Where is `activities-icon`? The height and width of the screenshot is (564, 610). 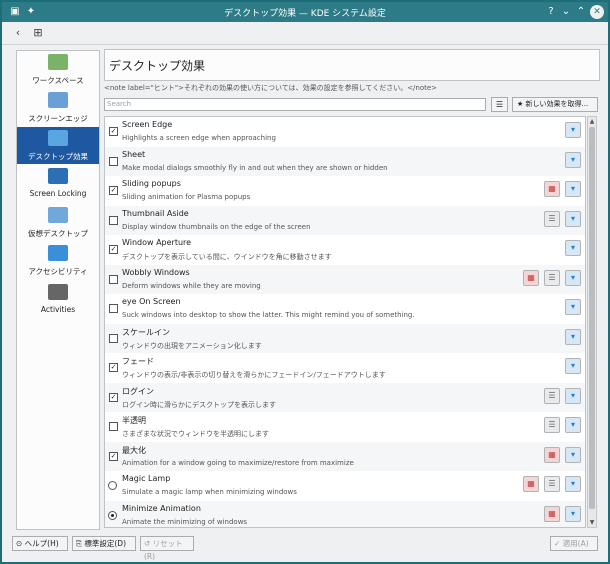 activities-icon is located at coordinates (58, 292).